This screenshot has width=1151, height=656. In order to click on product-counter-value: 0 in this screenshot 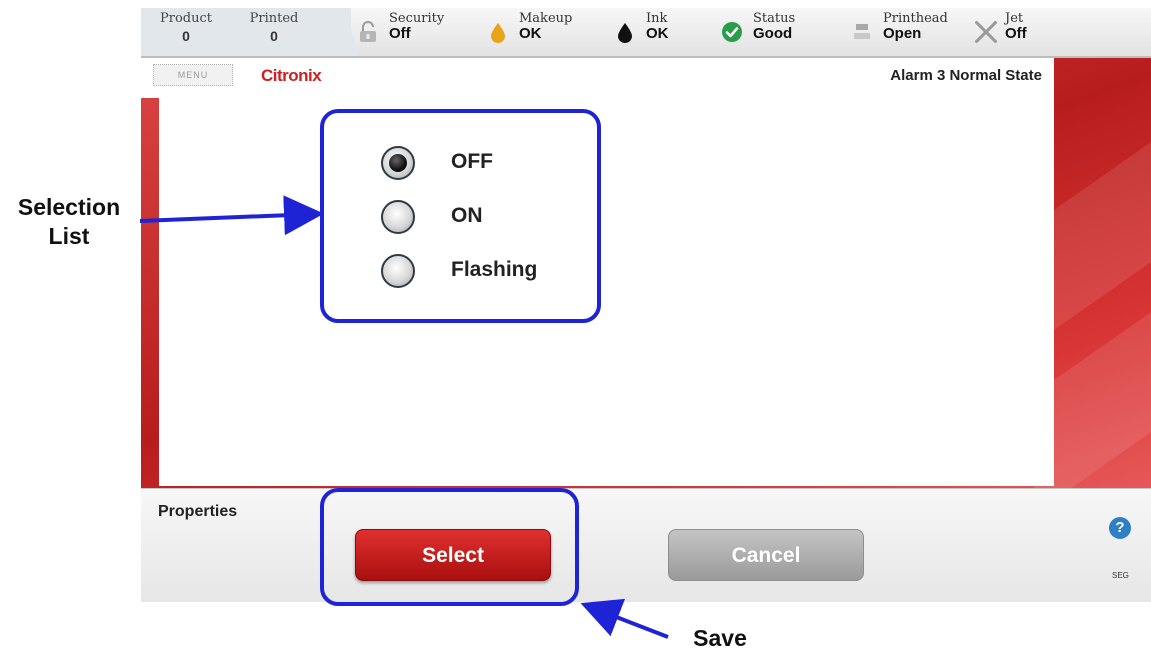, I will do `click(186, 36)`.